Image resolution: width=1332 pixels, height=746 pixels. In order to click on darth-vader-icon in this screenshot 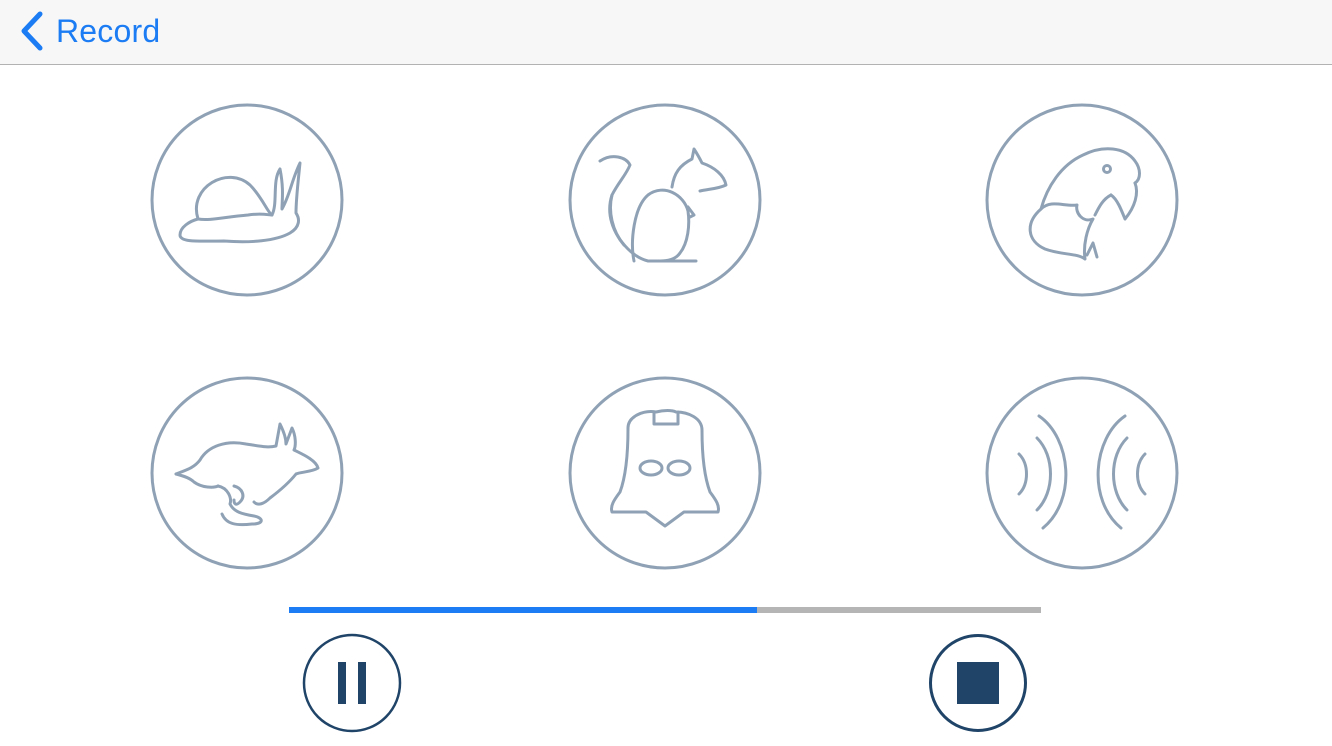, I will do `click(665, 473)`.